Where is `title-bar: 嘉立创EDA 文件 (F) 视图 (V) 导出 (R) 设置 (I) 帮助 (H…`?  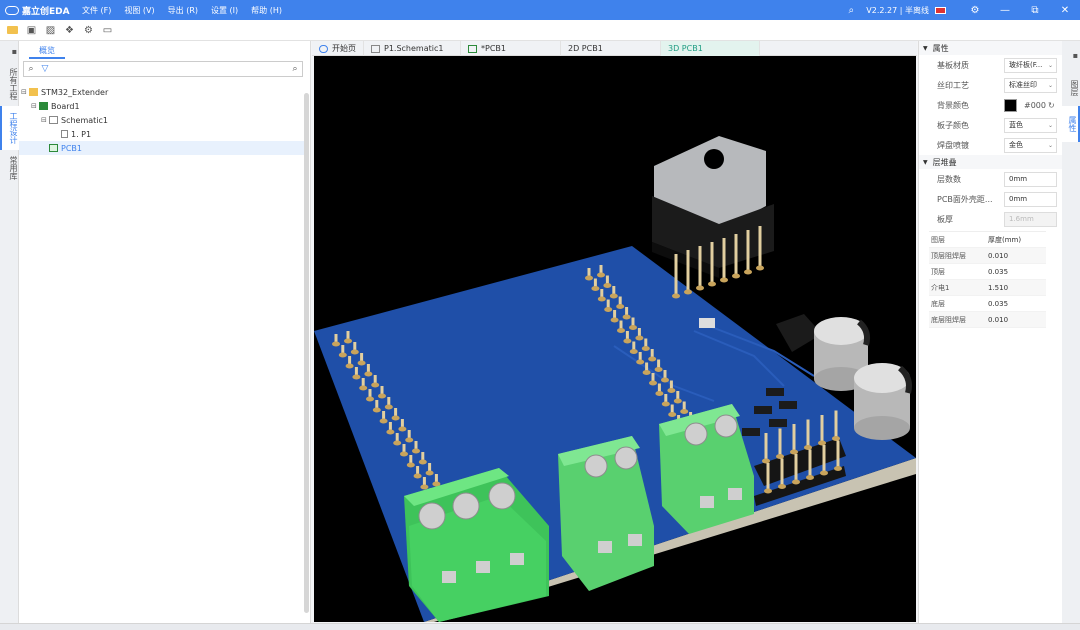
title-bar: 嘉立创EDA 文件 (F) 视图 (V) 导出 (R) 设置 (I) 帮助 (H… is located at coordinates (540, 10).